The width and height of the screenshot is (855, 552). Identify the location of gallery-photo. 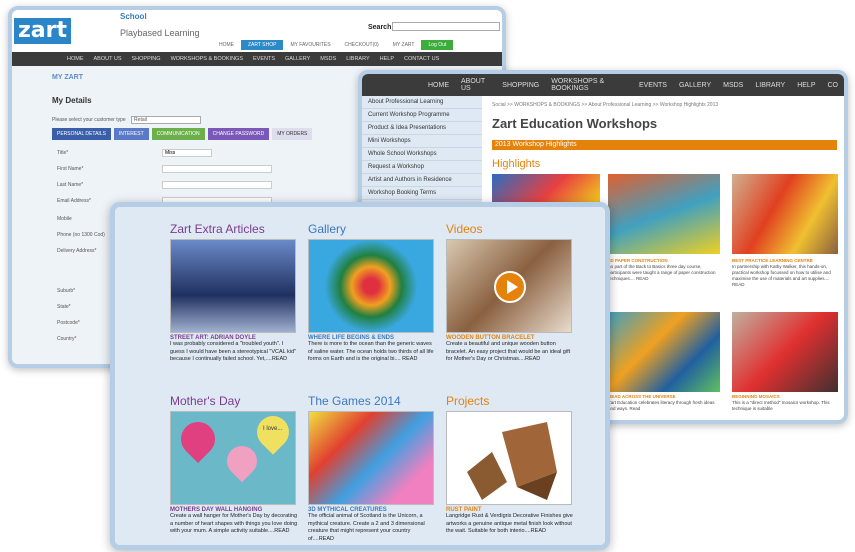
(371, 286).